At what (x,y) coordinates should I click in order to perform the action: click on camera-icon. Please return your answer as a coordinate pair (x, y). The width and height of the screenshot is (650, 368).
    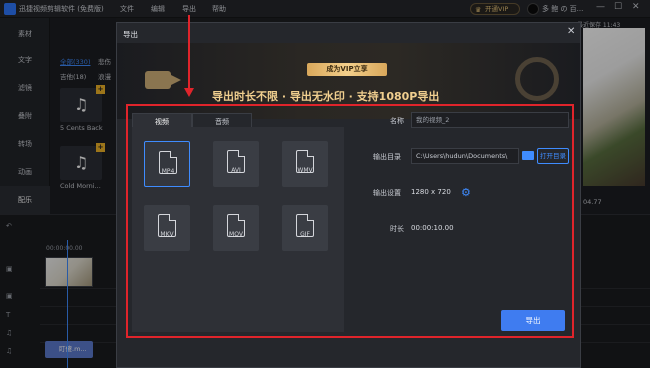
    Looking at the image, I should click on (163, 80).